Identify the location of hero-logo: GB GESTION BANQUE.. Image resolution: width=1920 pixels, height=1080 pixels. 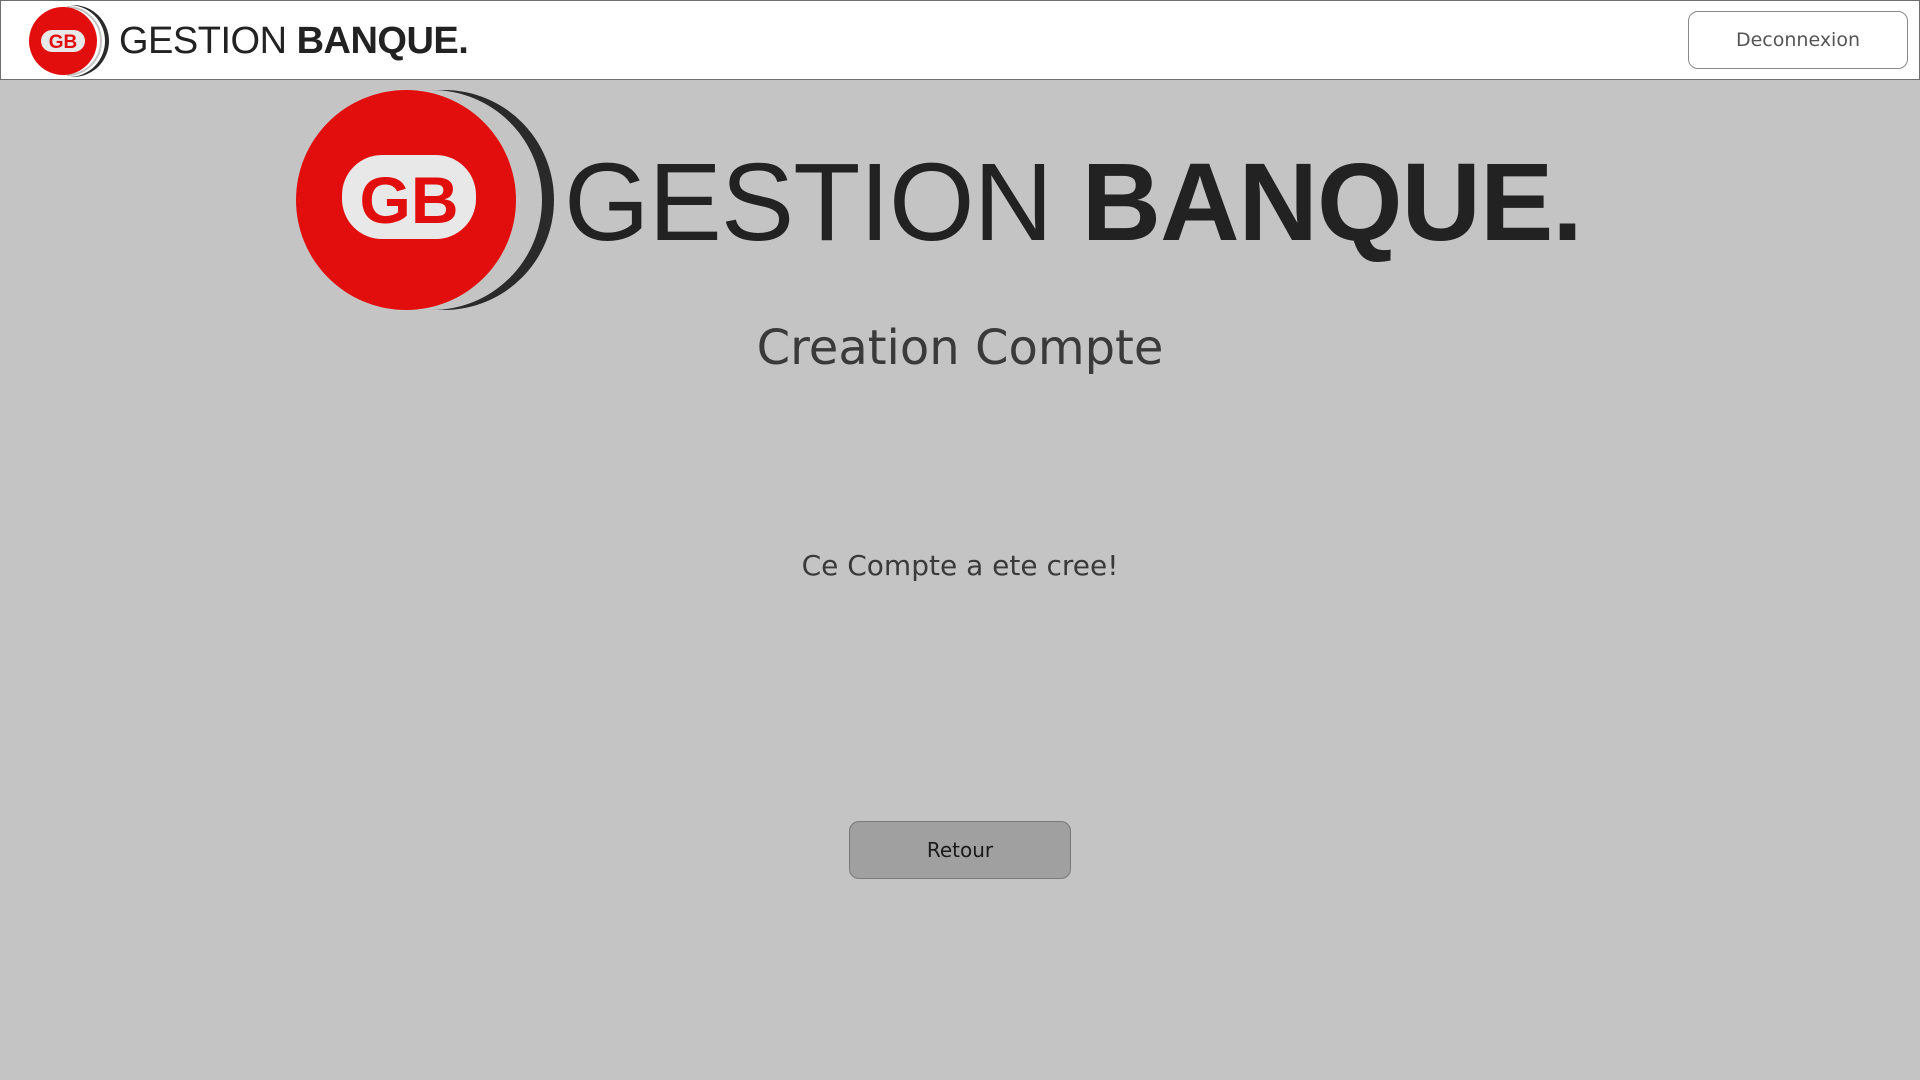
(944, 200).